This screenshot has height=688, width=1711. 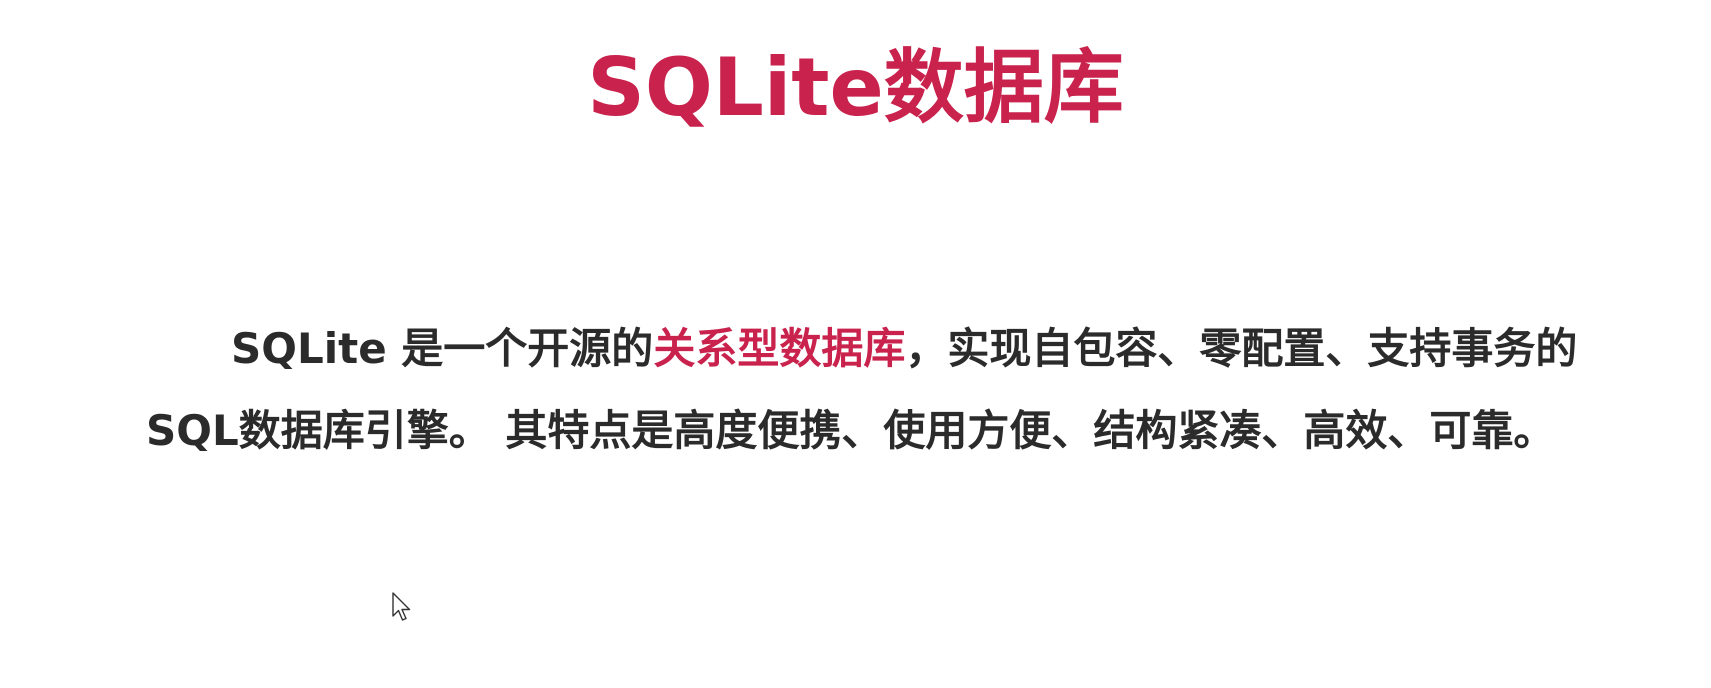 I want to click on paragraph-highlight: 关系型数据库, so click(x=779, y=348).